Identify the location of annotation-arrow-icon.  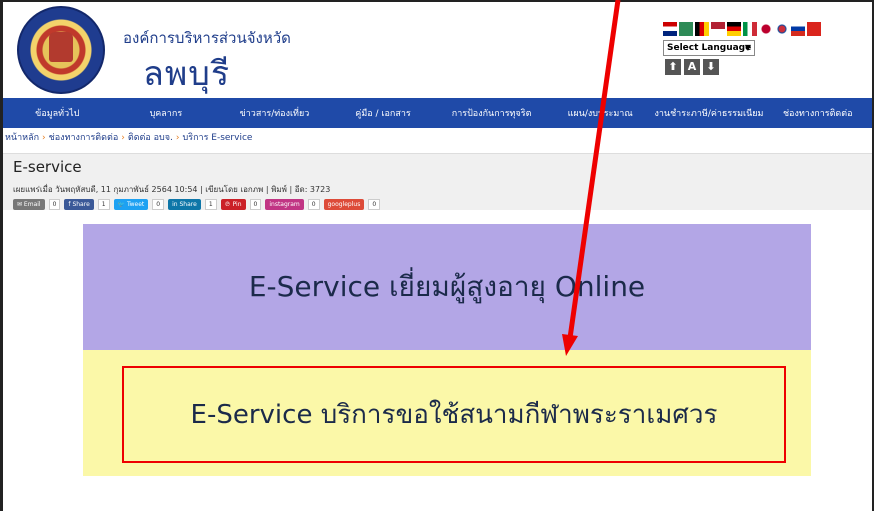
(591, 178).